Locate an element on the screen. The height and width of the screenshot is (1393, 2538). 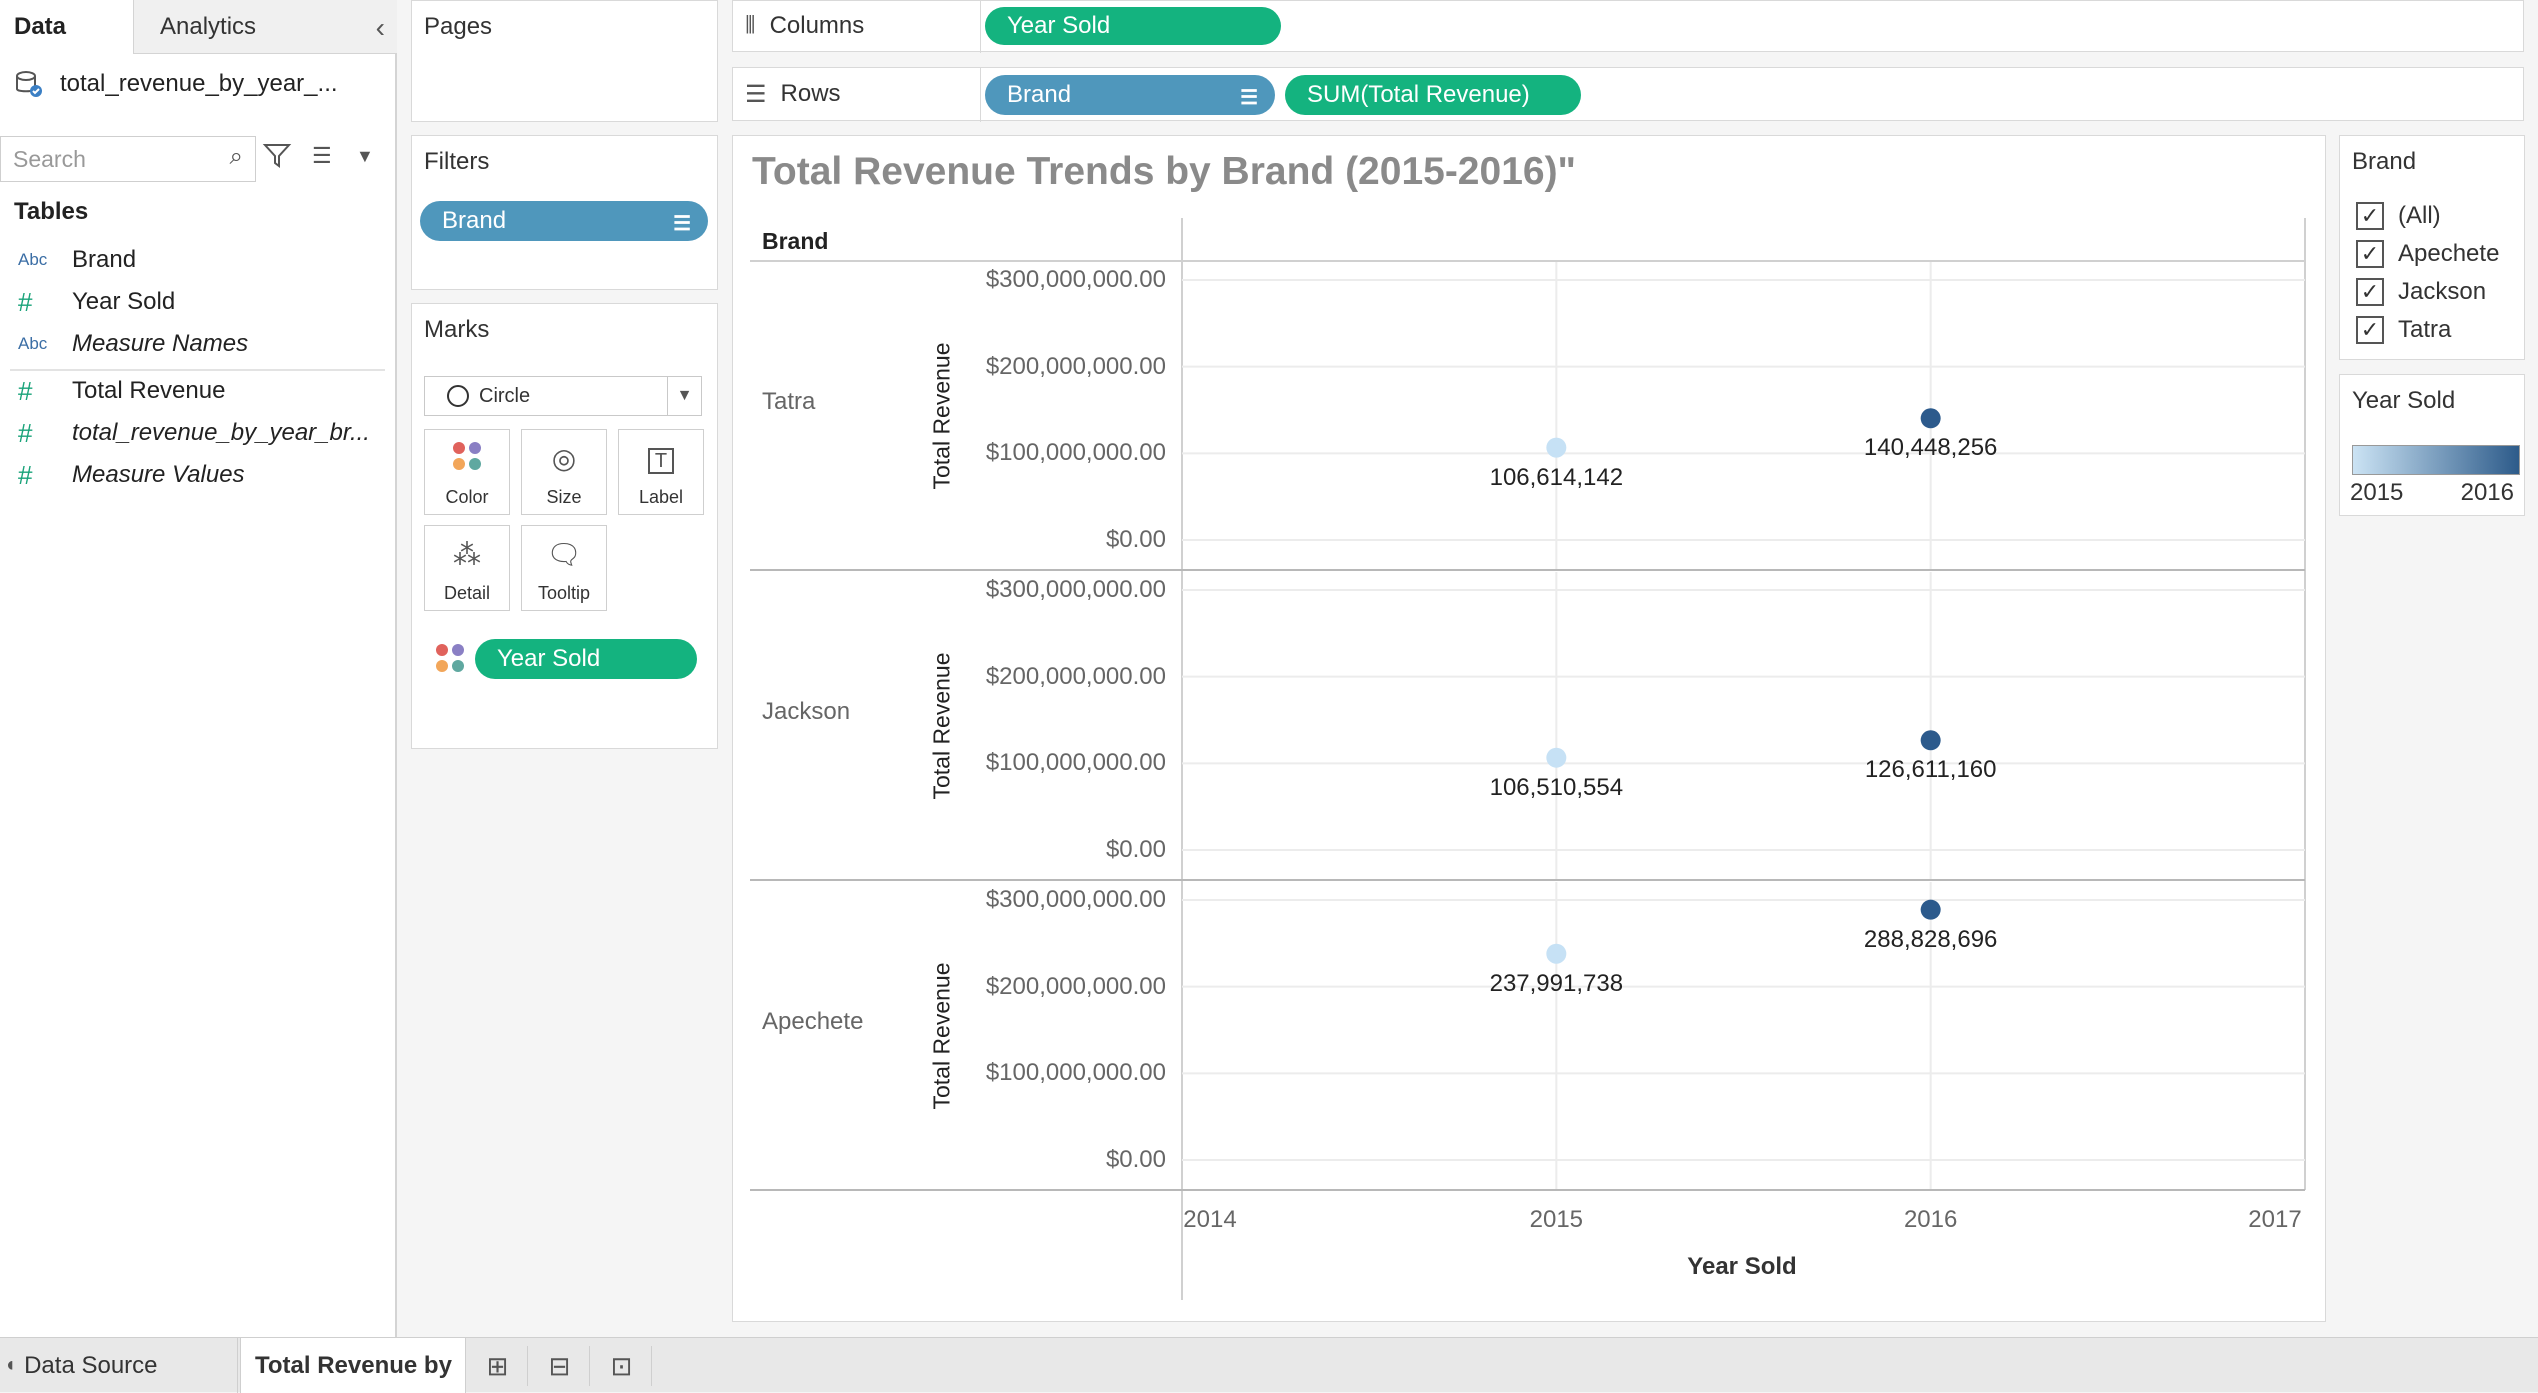
data-label: 126,611,160 is located at coordinates (1930, 770).